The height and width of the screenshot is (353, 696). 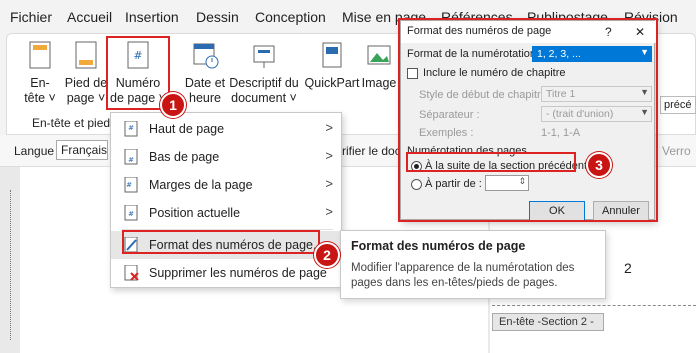 I want to click on top-page-icon: #, so click(x=131, y=129).